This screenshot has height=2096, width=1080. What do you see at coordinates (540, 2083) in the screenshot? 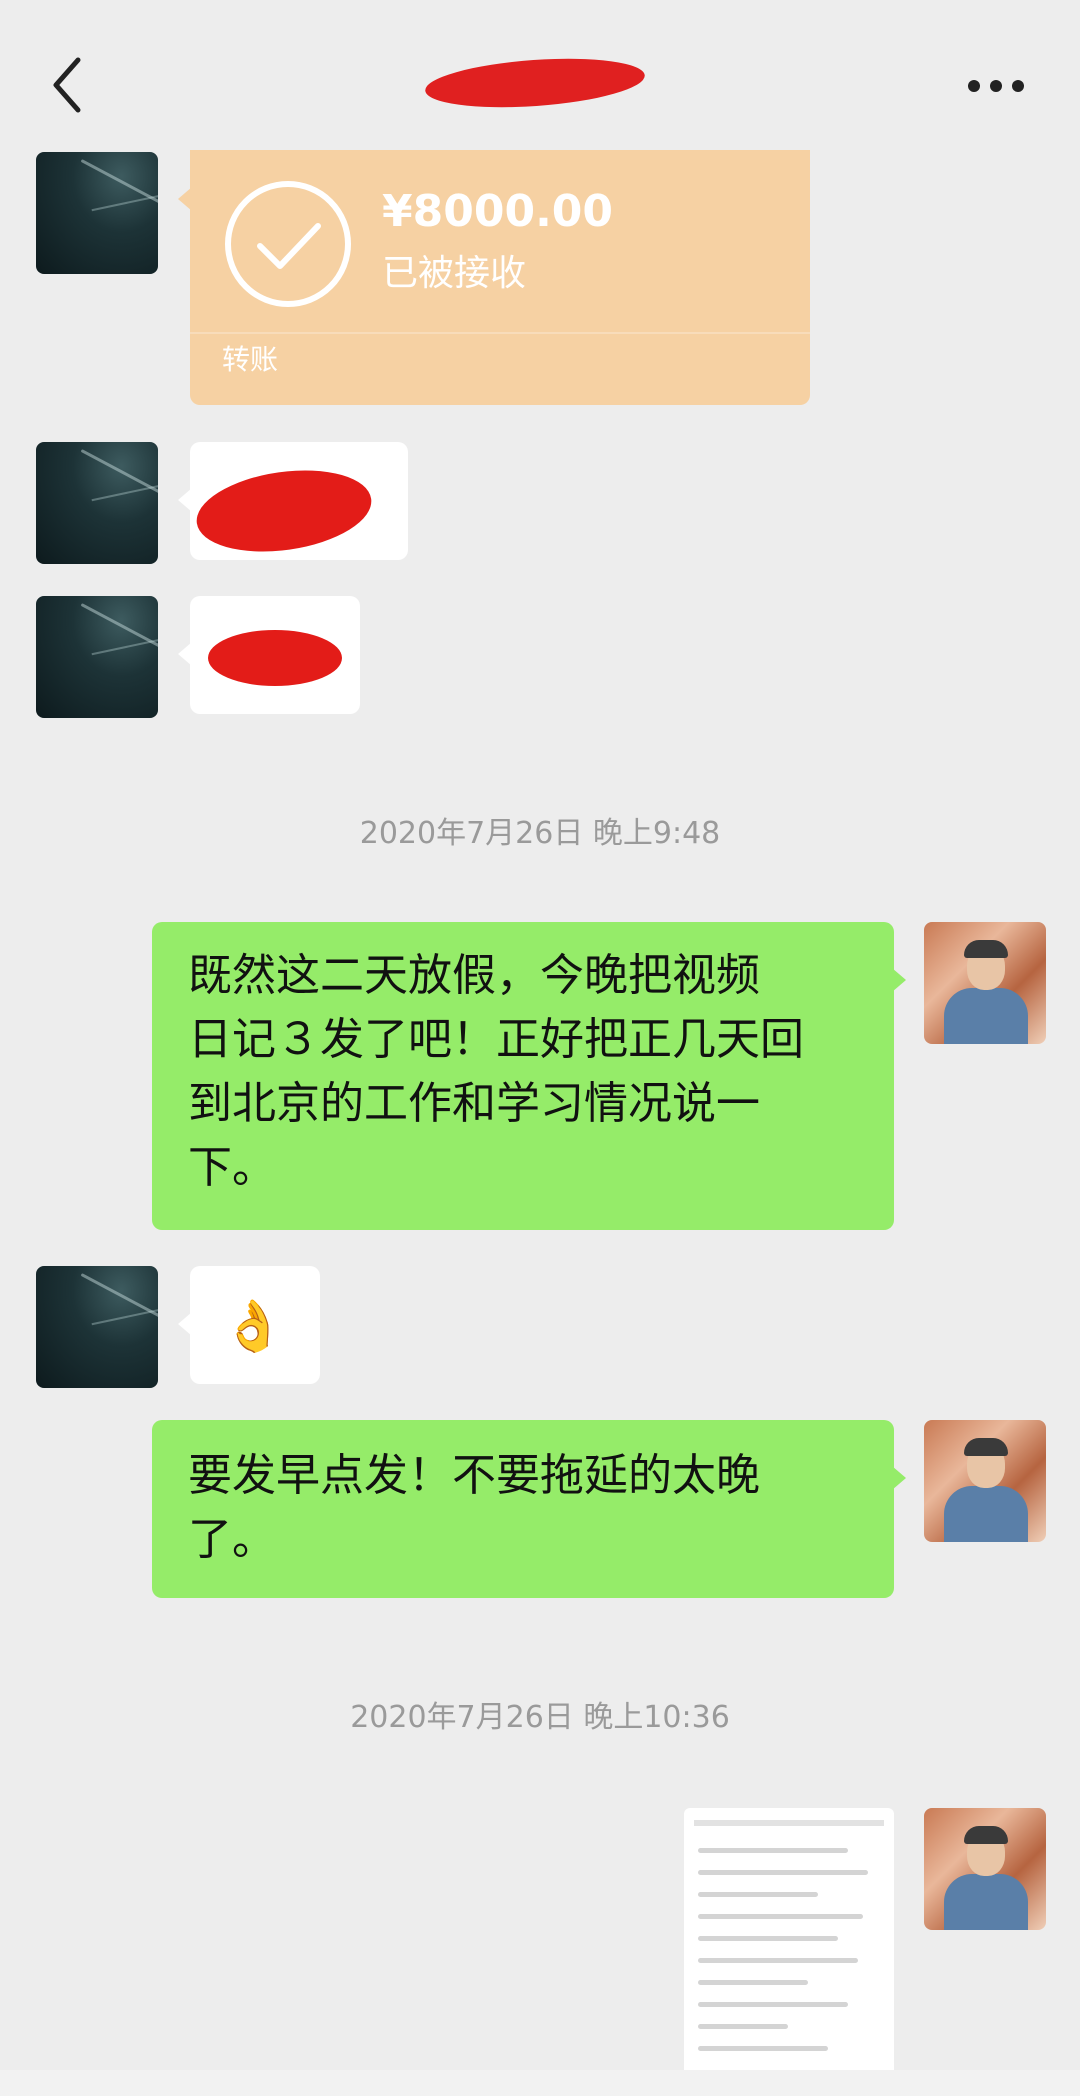
I see `bottom-edge` at bounding box center [540, 2083].